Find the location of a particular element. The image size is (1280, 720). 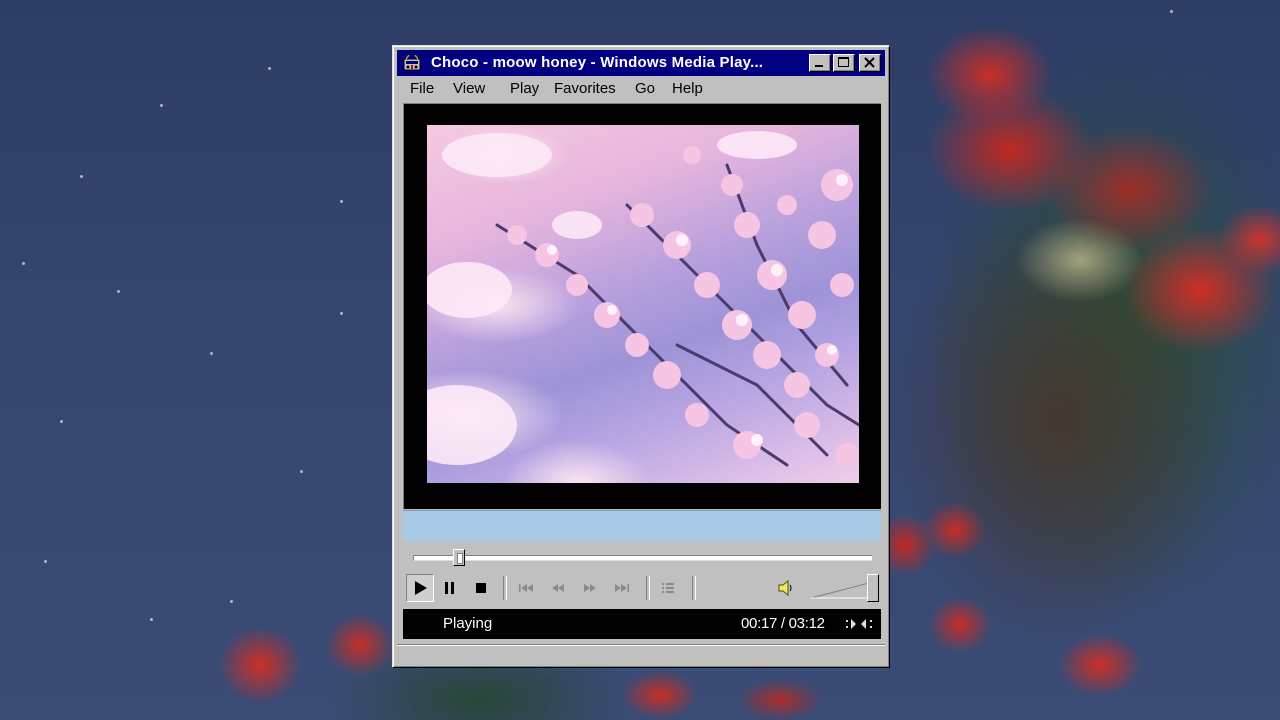

speaker-icon is located at coordinates (785, 588).